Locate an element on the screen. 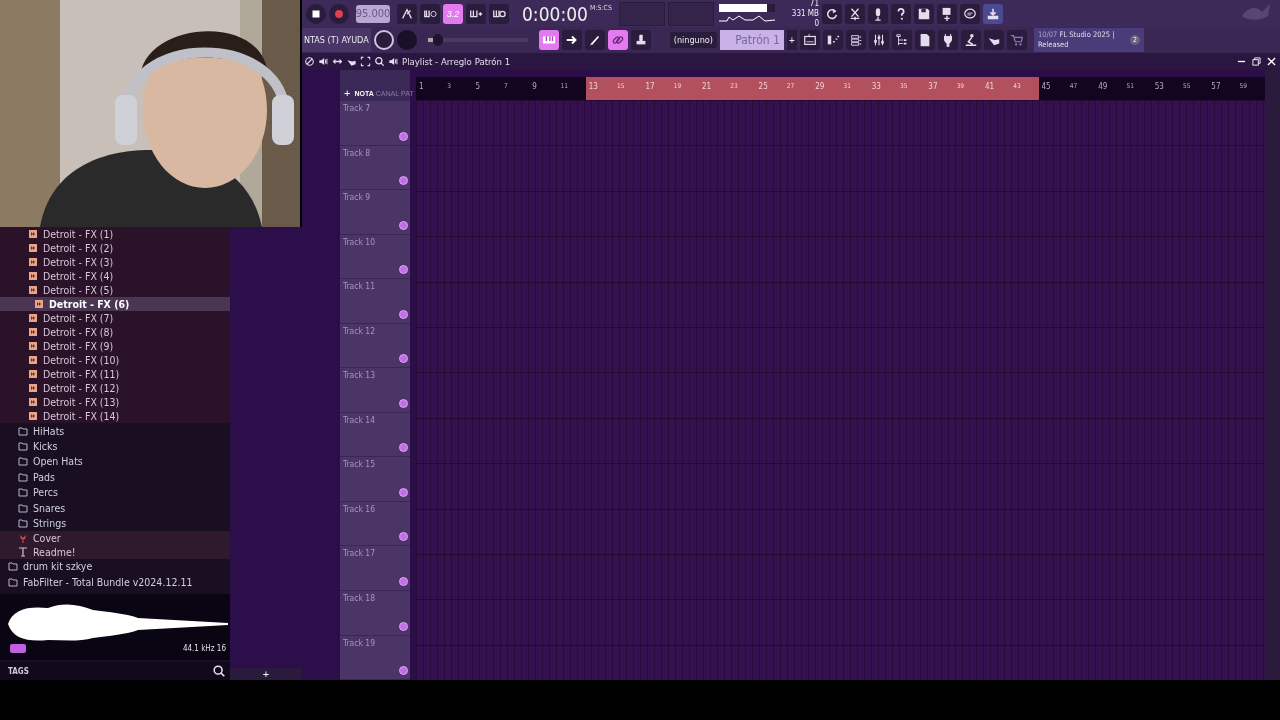 Image resolution: width=1280 pixels, height=720 pixels. keyboard-button is located at coordinates (548, 40).